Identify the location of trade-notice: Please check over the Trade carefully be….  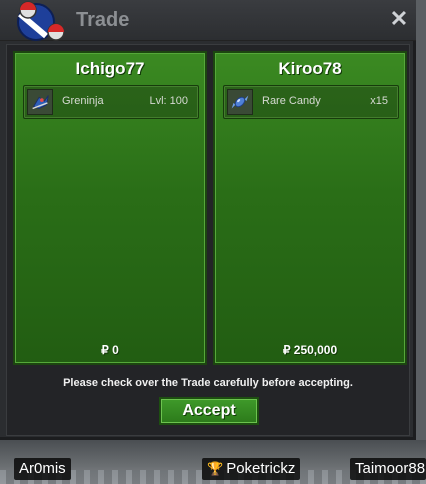
(208, 383).